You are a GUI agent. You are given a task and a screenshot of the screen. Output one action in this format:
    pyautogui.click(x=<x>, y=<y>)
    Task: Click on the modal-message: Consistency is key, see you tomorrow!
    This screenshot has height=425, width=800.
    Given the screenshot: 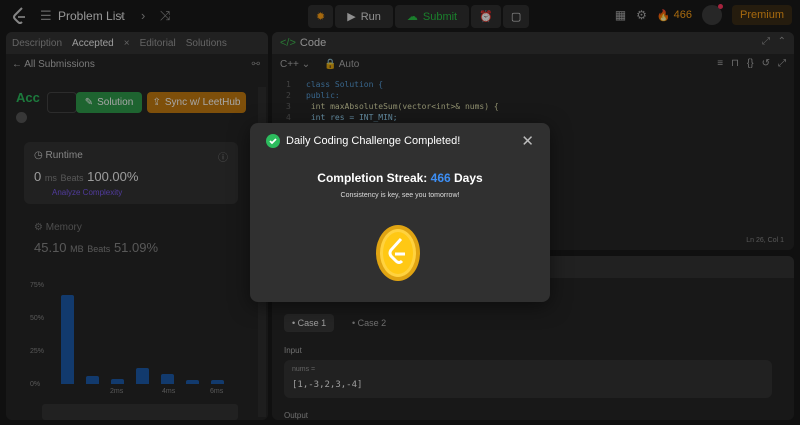 What is the action you would take?
    pyautogui.click(x=400, y=195)
    